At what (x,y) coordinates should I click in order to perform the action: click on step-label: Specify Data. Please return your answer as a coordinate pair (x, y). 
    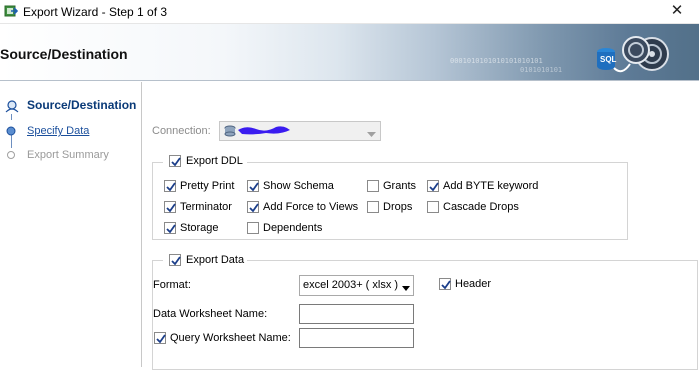
    Looking at the image, I should click on (58, 131).